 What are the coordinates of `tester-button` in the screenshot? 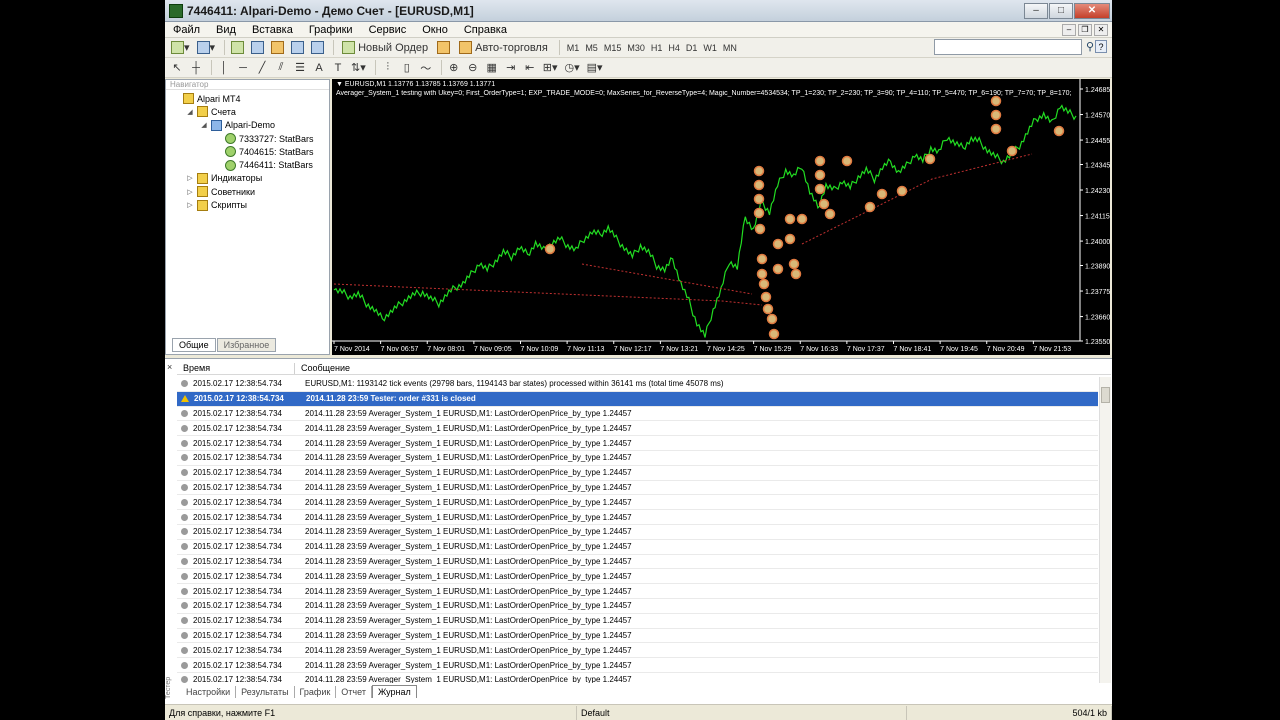 It's located at (317, 48).